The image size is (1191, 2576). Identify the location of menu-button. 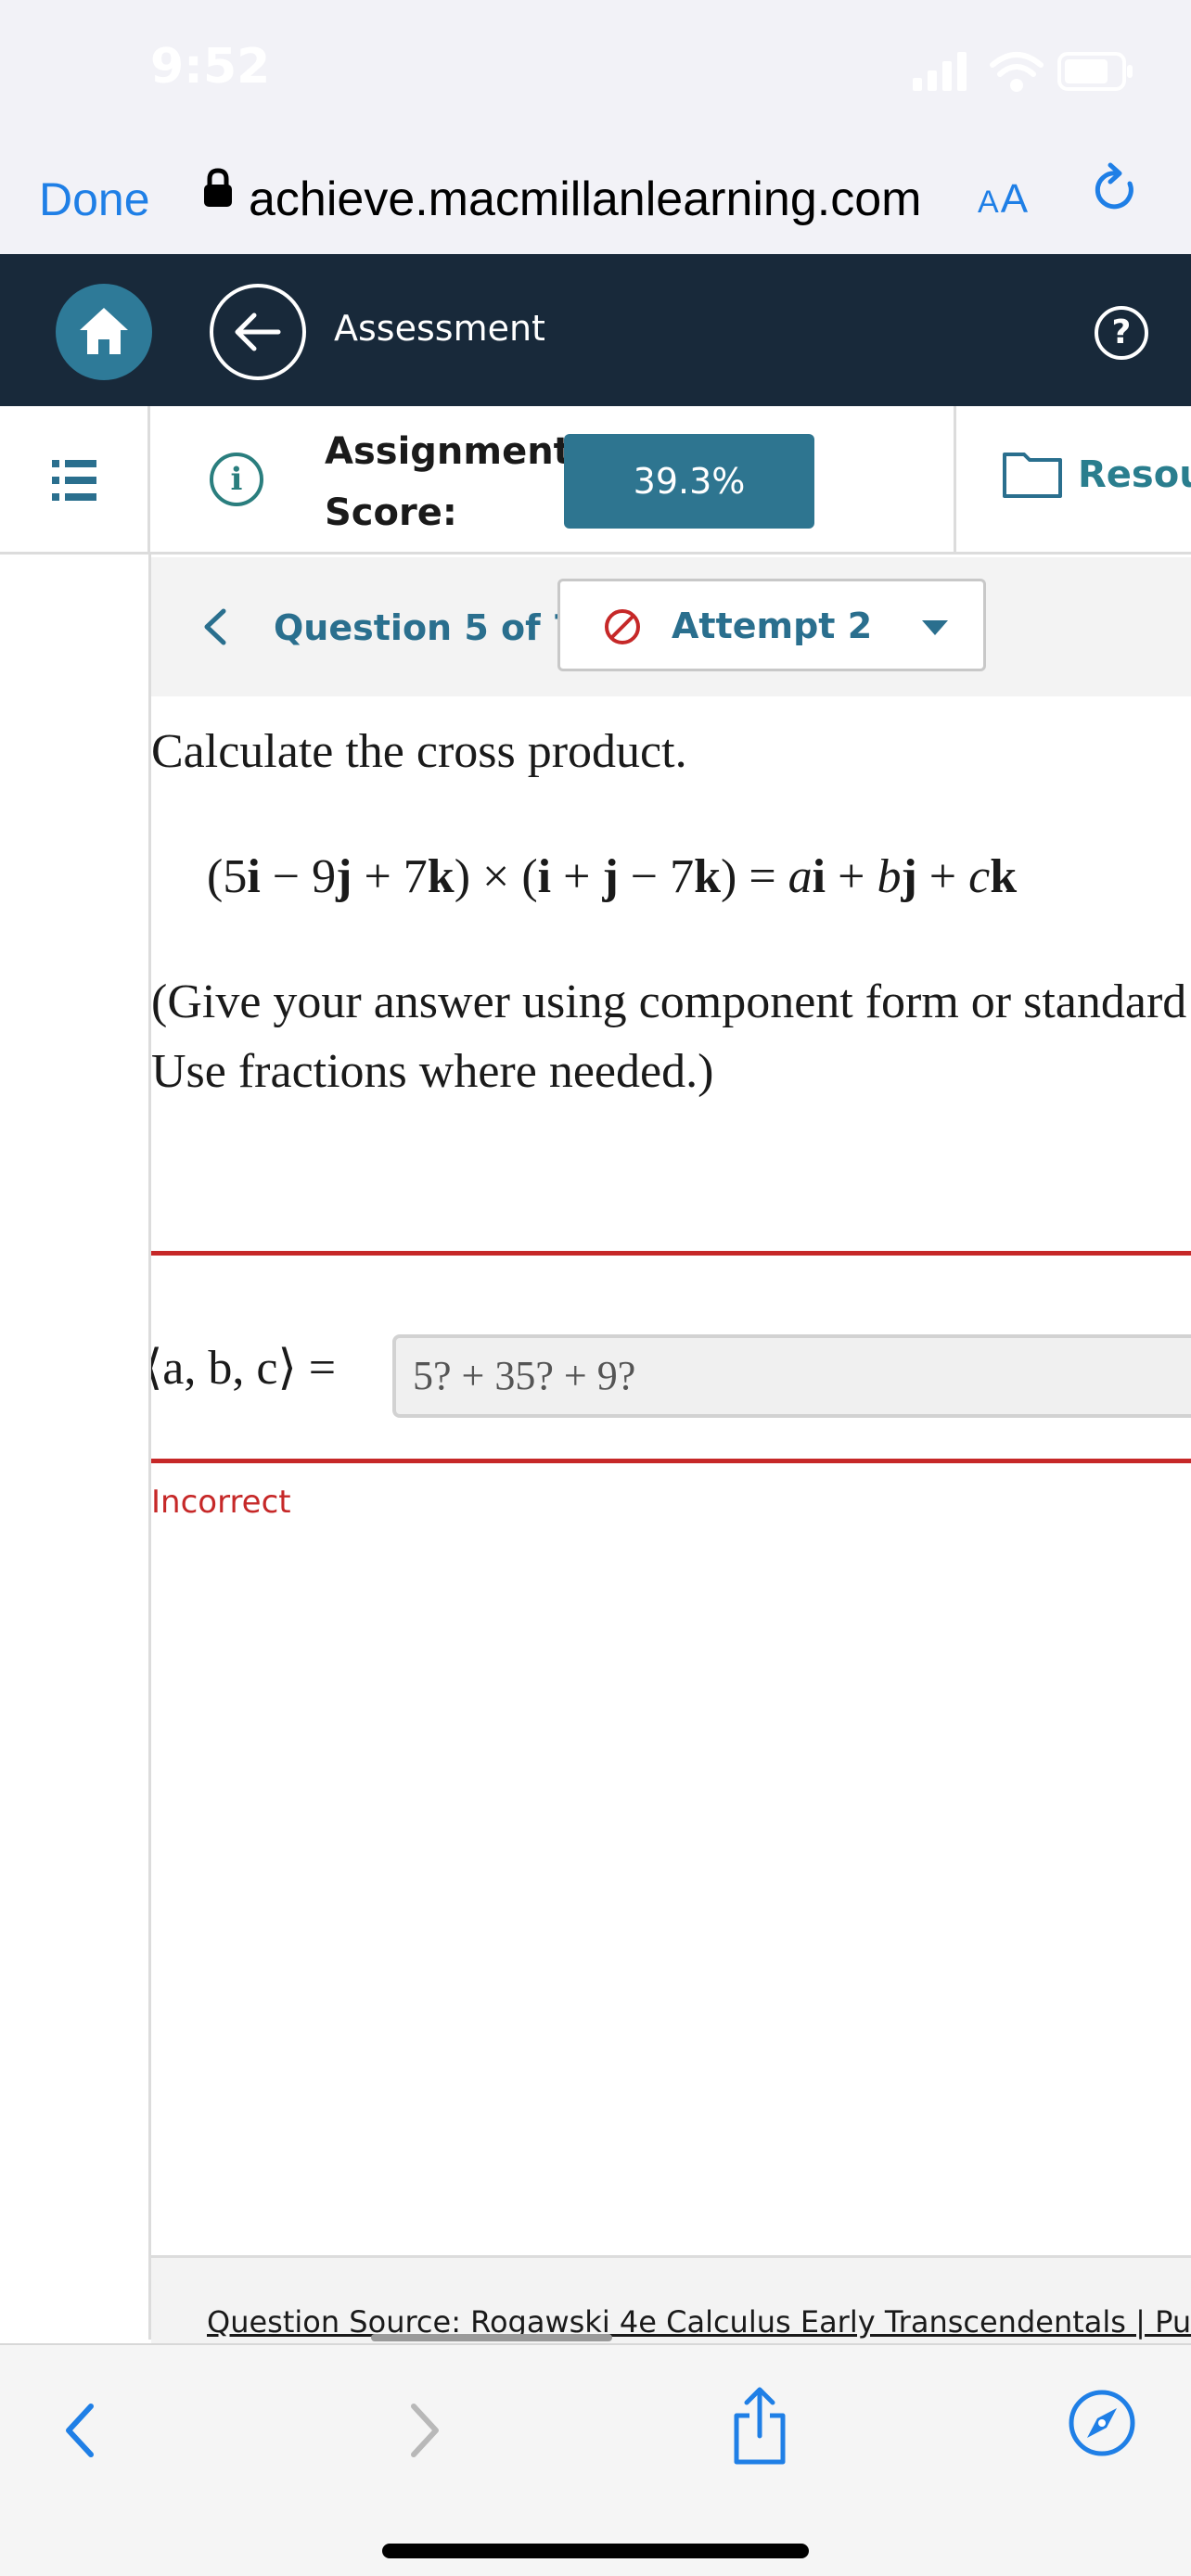
(75, 481).